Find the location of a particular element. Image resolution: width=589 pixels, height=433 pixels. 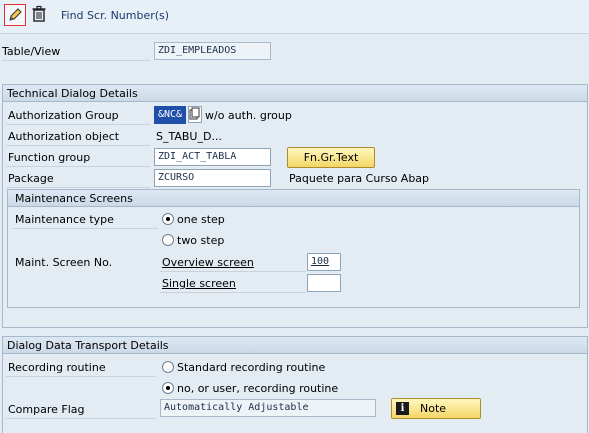

no-user-recording-label: no, or user, recording routine is located at coordinates (258, 388).